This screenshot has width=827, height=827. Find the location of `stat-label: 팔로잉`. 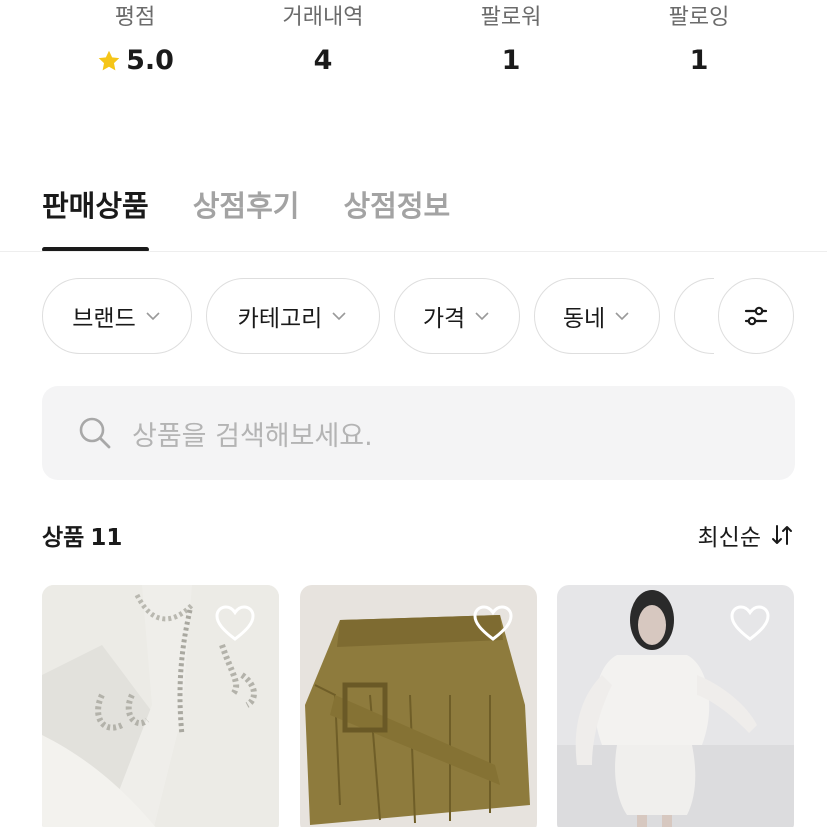

stat-label: 팔로잉 is located at coordinates (699, 17).